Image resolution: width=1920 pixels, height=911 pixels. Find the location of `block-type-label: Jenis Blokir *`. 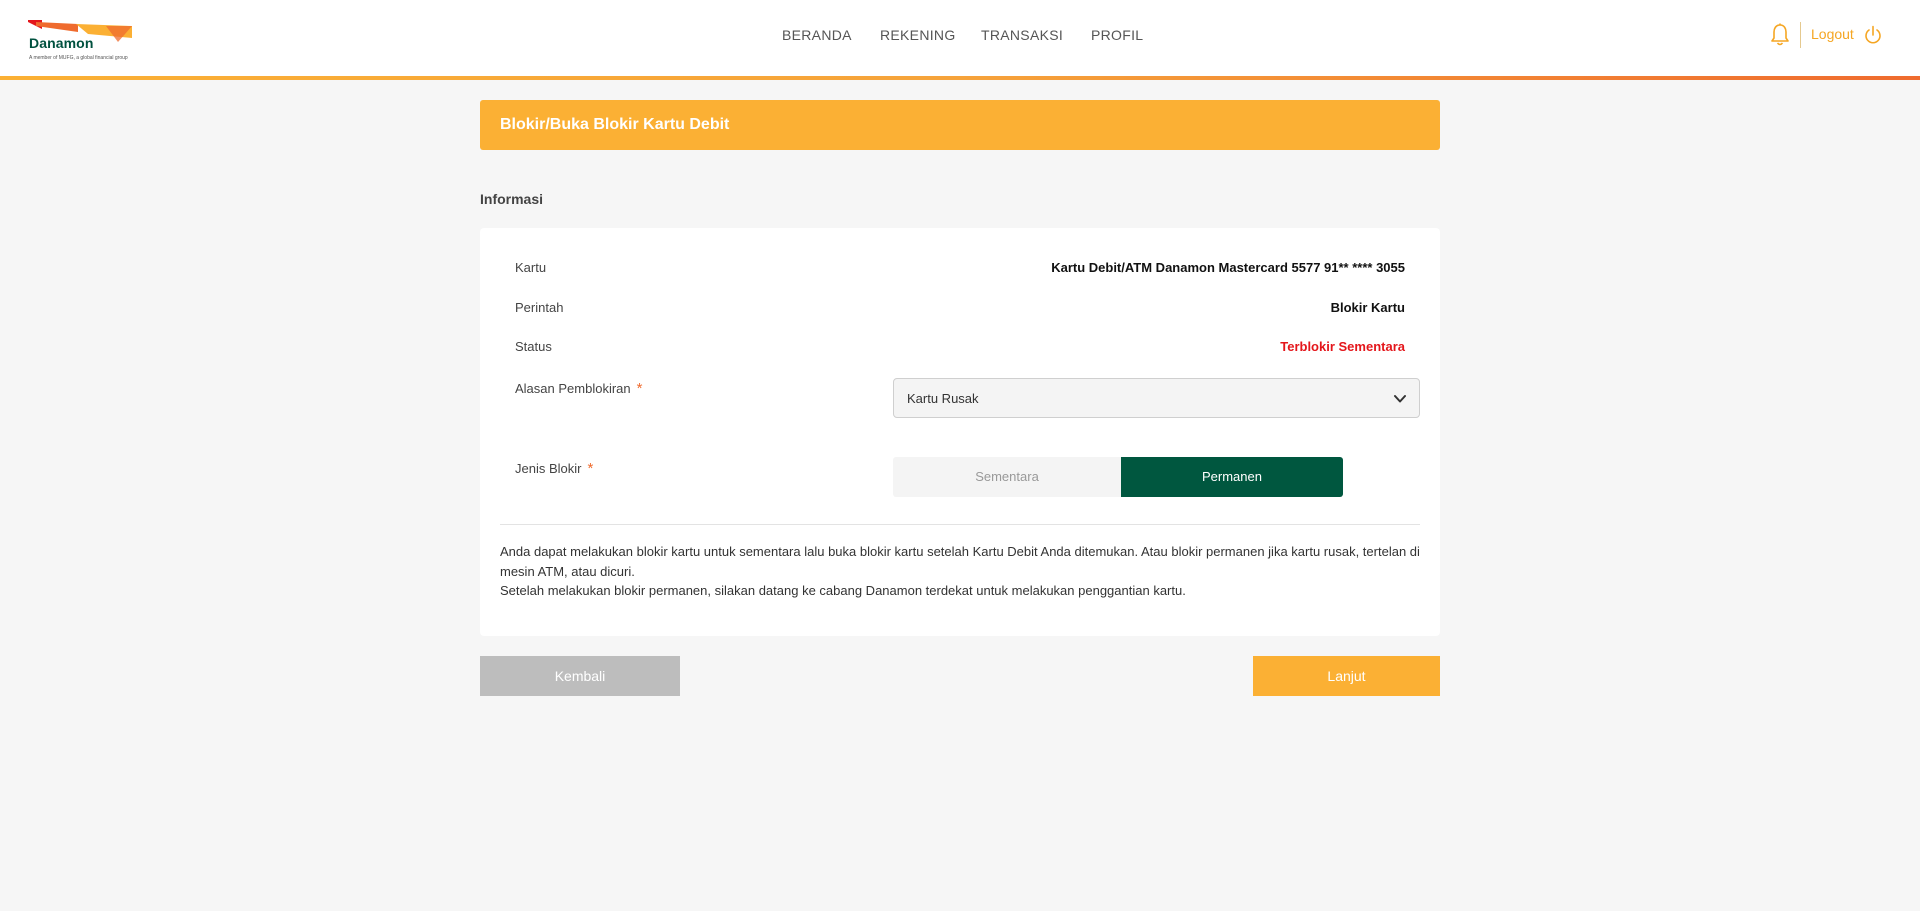

block-type-label: Jenis Blokir * is located at coordinates (554, 468).